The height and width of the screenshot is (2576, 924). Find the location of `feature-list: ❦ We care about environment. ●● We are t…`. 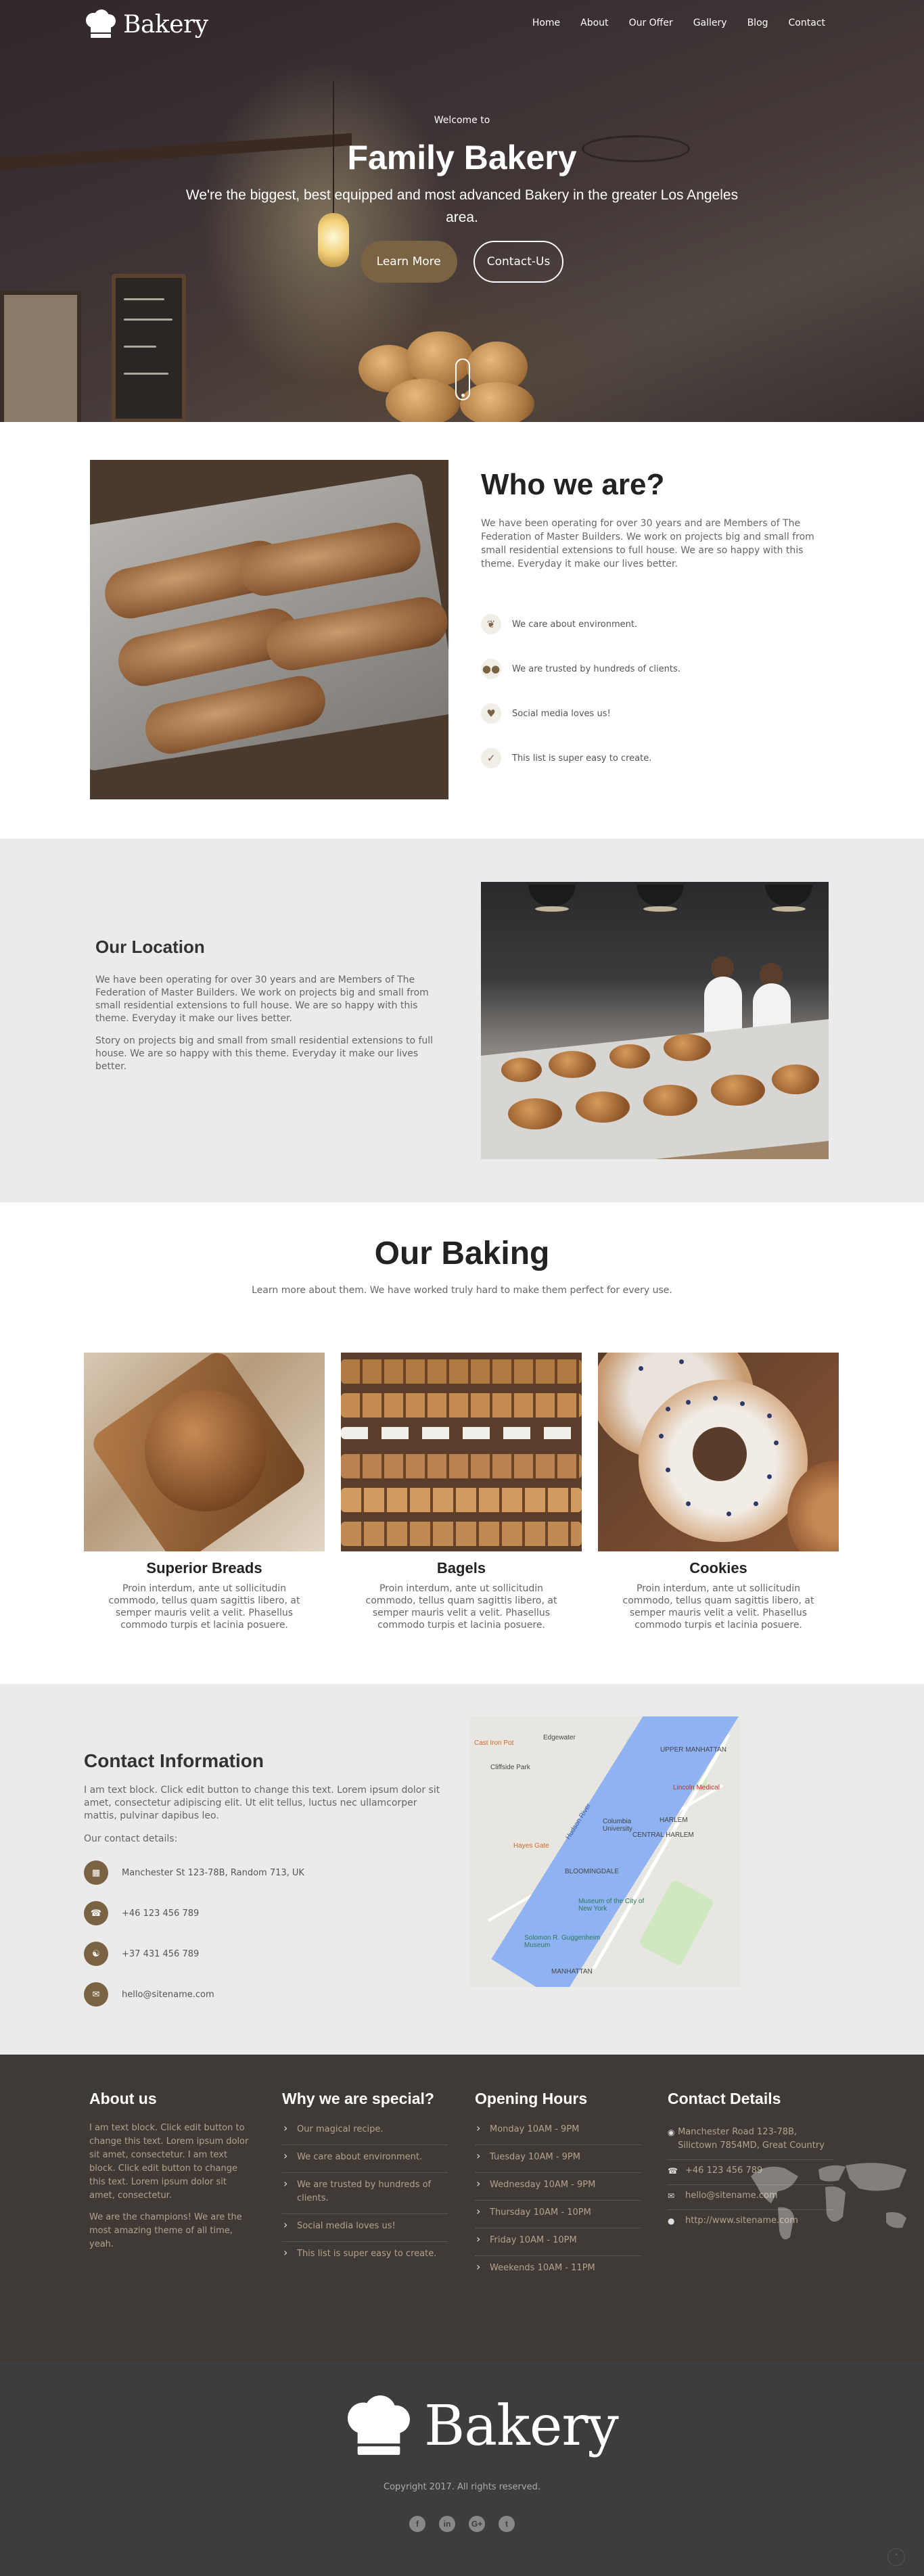

feature-list: ❦ We care about environment. ●● We are t… is located at coordinates (657, 691).